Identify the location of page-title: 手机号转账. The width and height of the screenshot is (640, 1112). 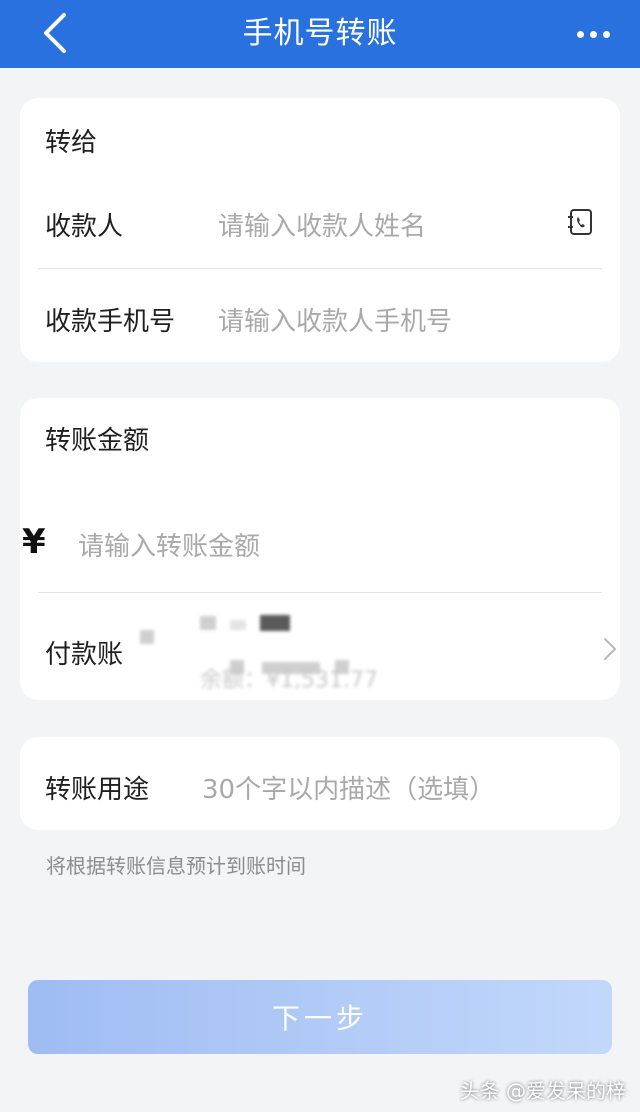
(320, 33).